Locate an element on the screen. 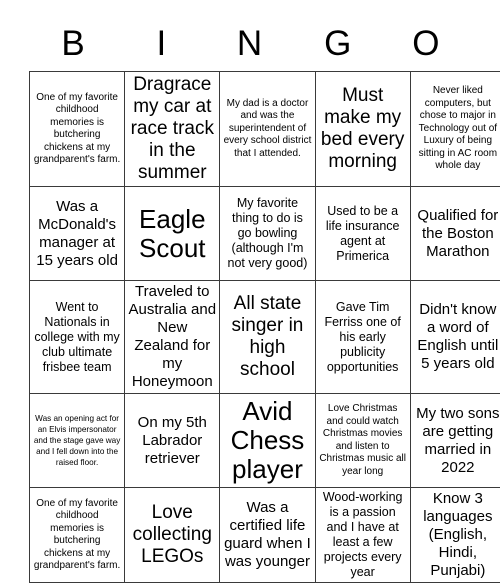 Image resolution: width=500 pixels, height=583 pixels. bingo-cell-n4: Avid Chess player is located at coordinates (267, 441).